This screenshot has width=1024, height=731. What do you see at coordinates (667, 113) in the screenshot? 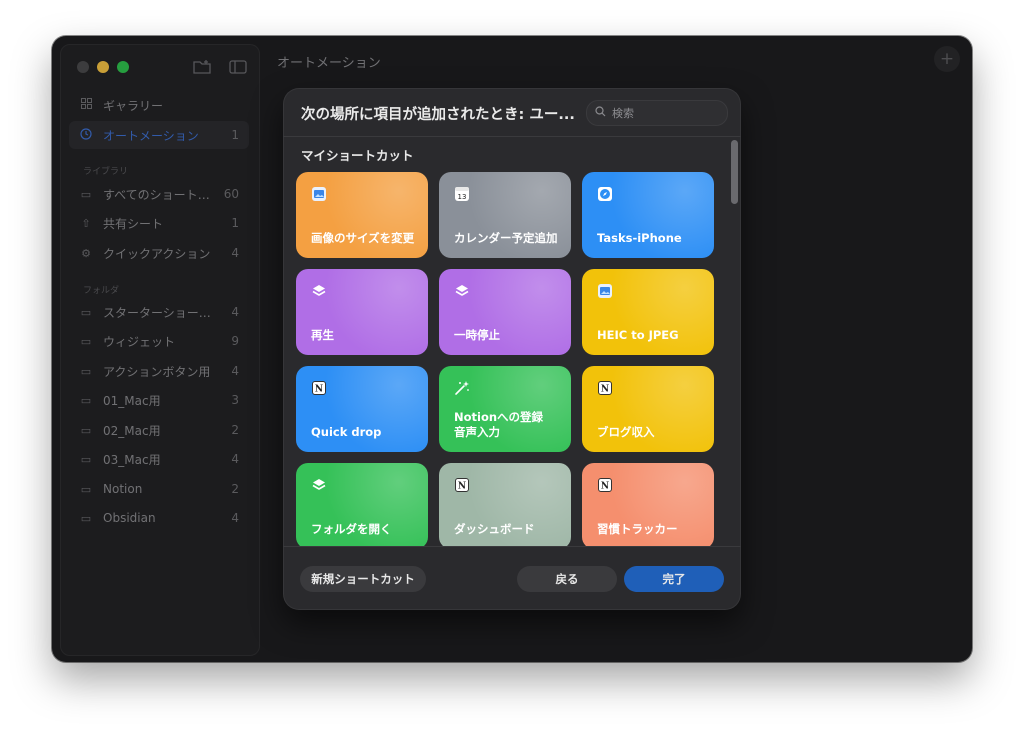
I see `search-input` at bounding box center [667, 113].